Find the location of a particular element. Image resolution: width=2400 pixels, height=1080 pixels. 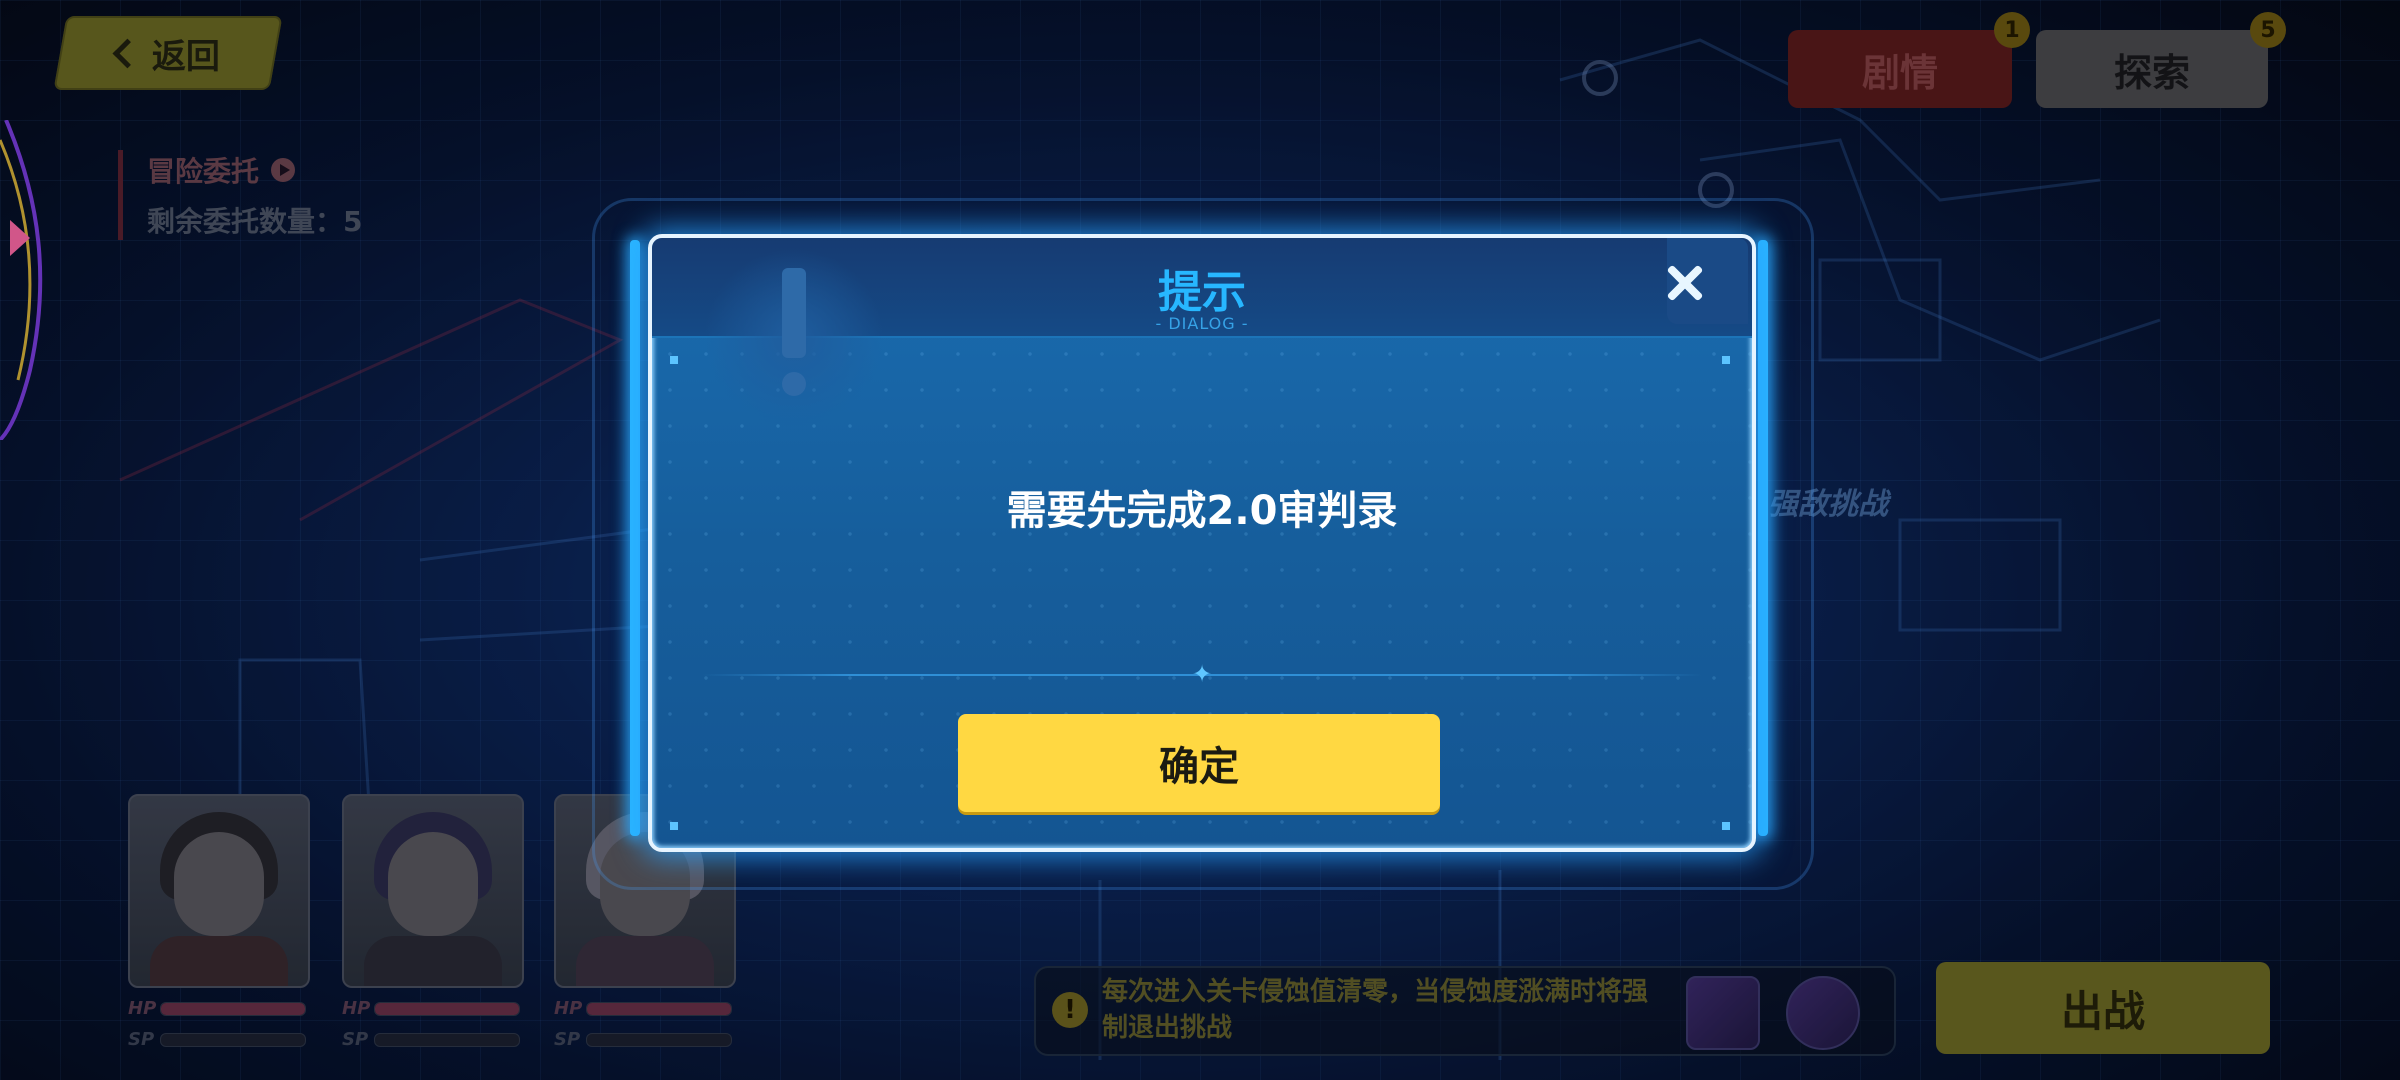

star-icon: ✦ is located at coordinates (1202, 674).